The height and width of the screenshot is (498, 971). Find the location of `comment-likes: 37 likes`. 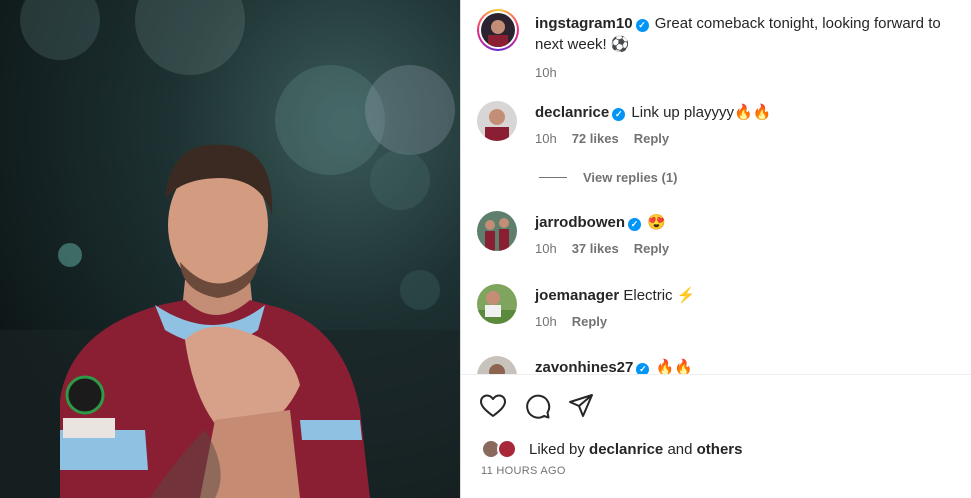

comment-likes: 37 likes is located at coordinates (595, 248).